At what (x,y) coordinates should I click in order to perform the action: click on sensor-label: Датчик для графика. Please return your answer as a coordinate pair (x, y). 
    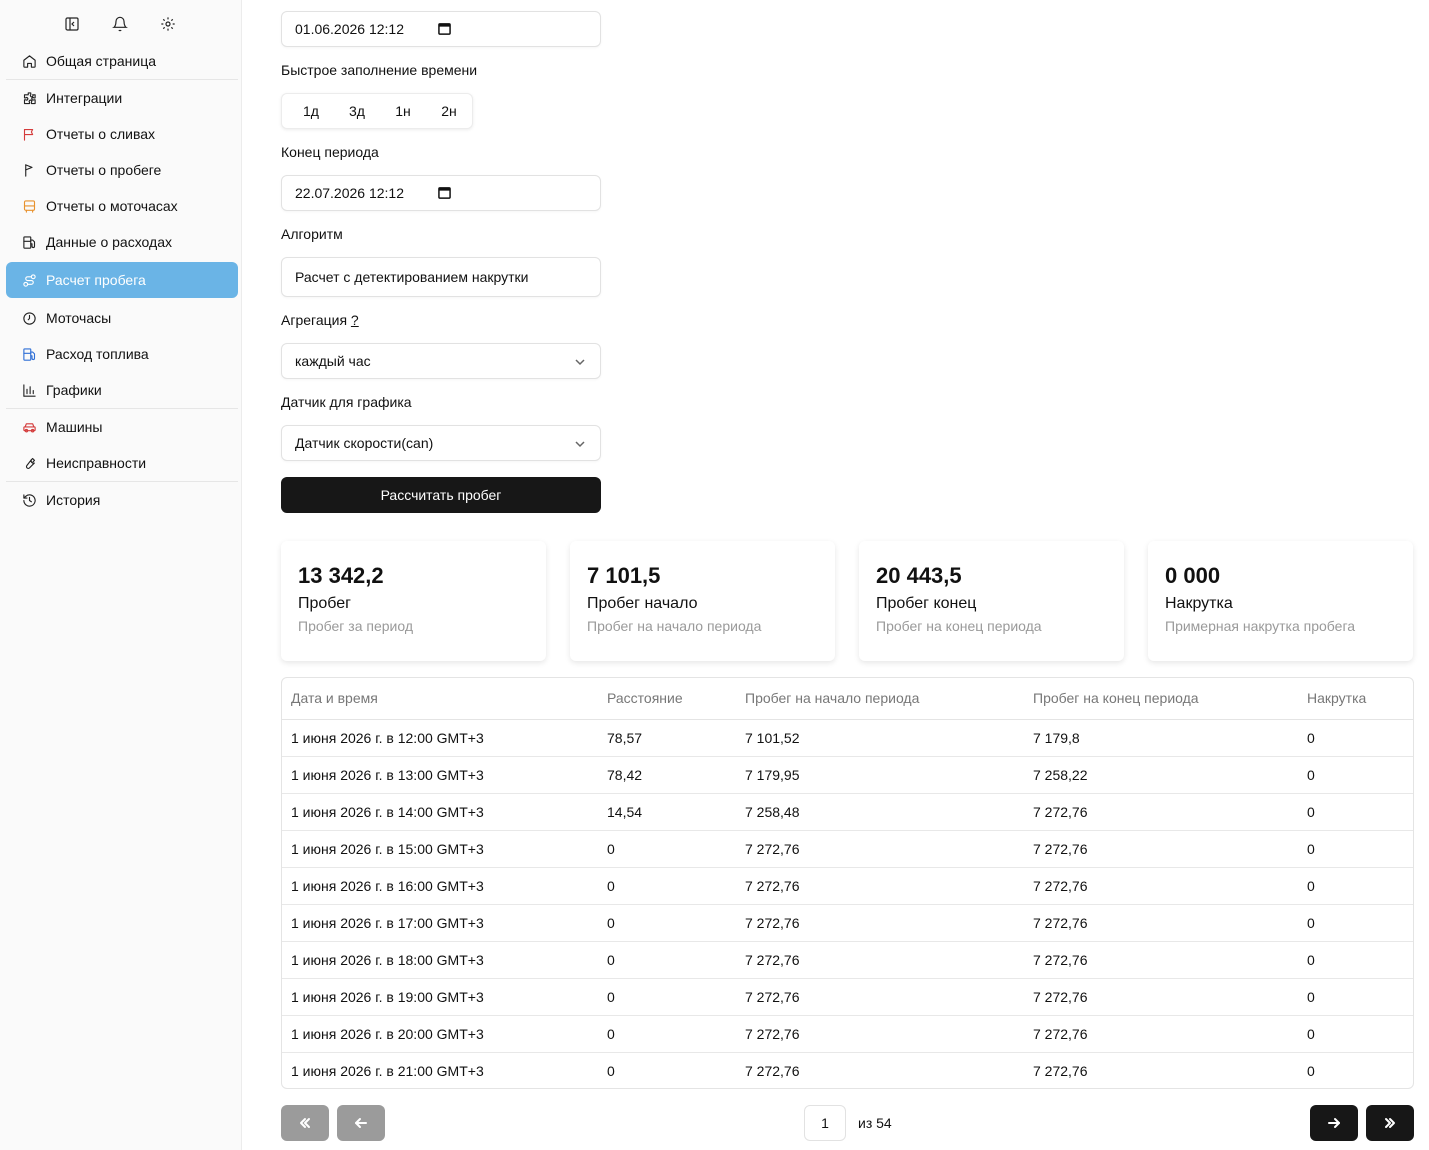
    Looking at the image, I should click on (346, 402).